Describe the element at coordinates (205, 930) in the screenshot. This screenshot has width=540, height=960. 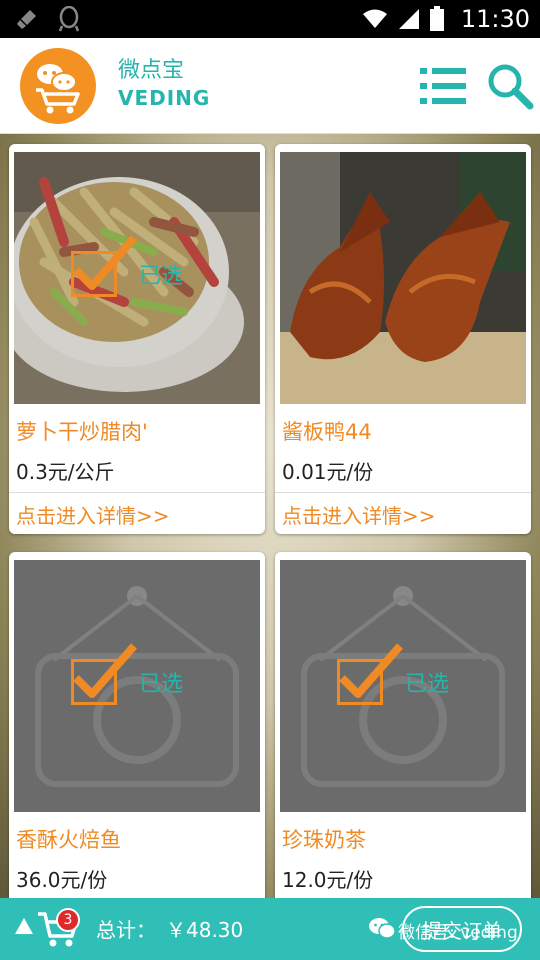
I see `total-value: ￥48.30` at that location.